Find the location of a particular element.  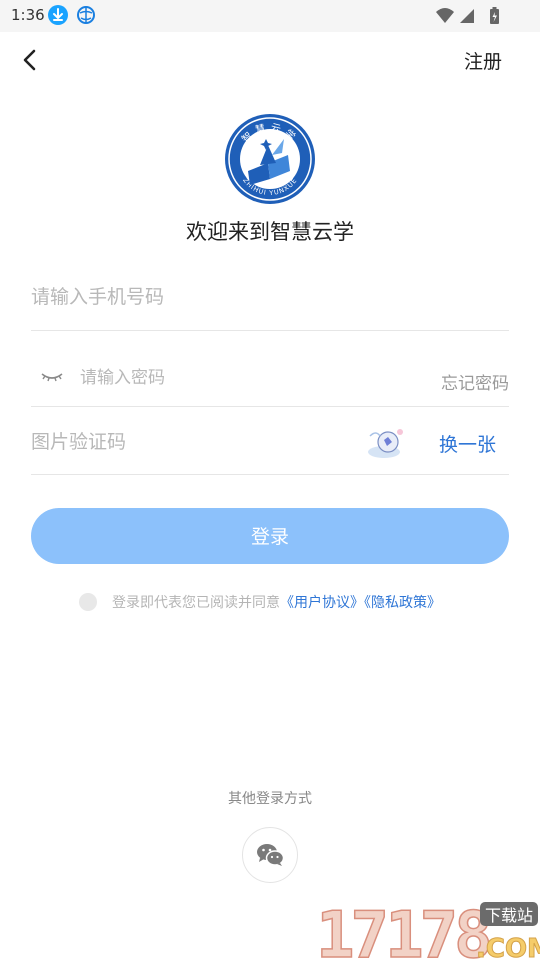

wechat-icon is located at coordinates (270, 855).